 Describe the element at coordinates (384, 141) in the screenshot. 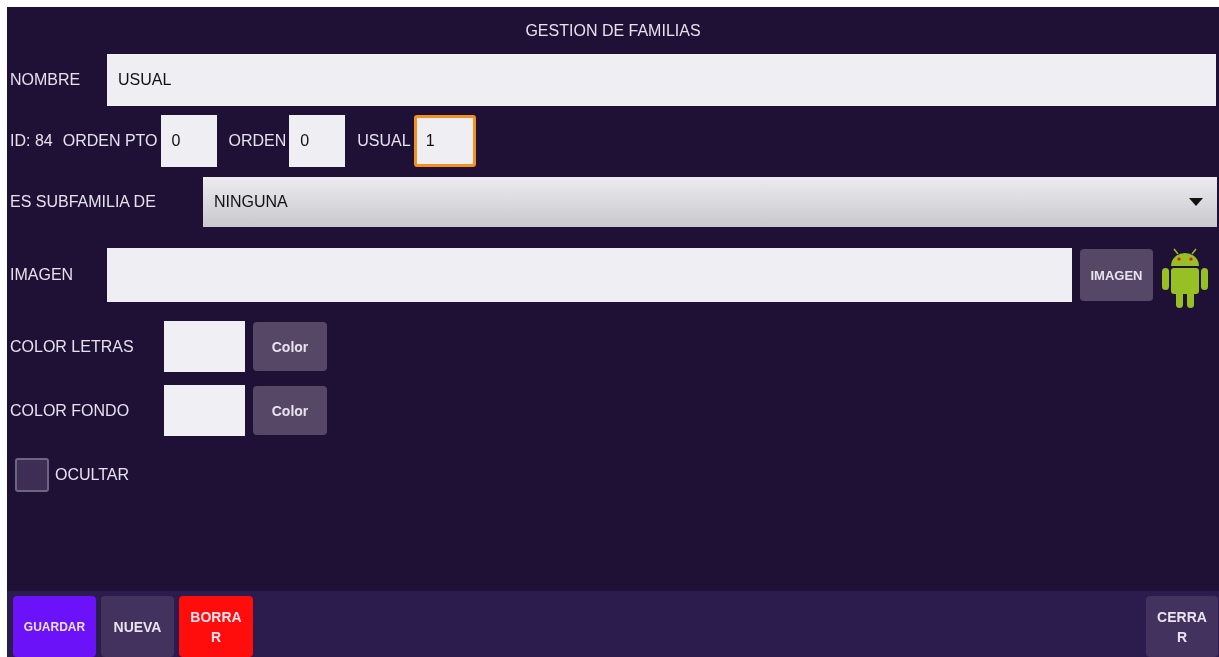

I see `field-label: USUAL` at that location.